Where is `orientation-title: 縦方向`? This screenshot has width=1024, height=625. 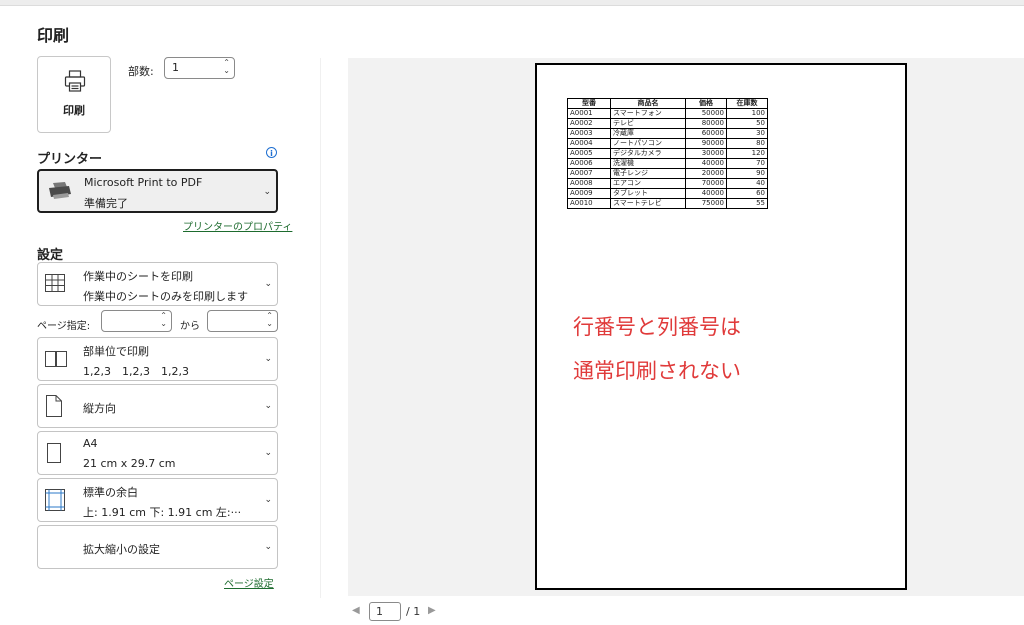 orientation-title: 縦方向 is located at coordinates (99, 408).